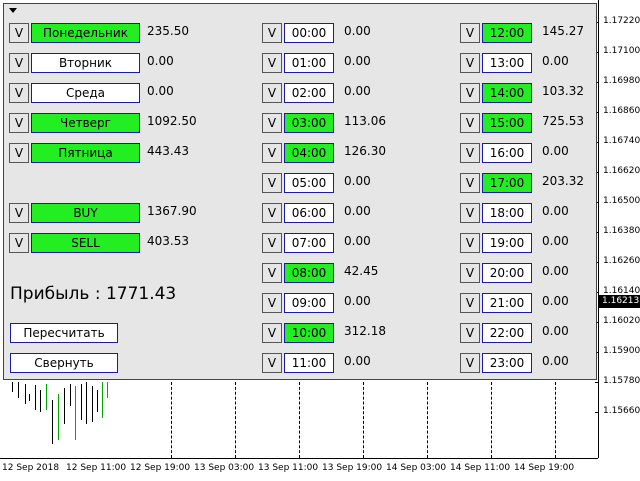  Describe the element at coordinates (309, 183) in the screenshot. I see `hour-0500-filter-button: 05:00` at that location.